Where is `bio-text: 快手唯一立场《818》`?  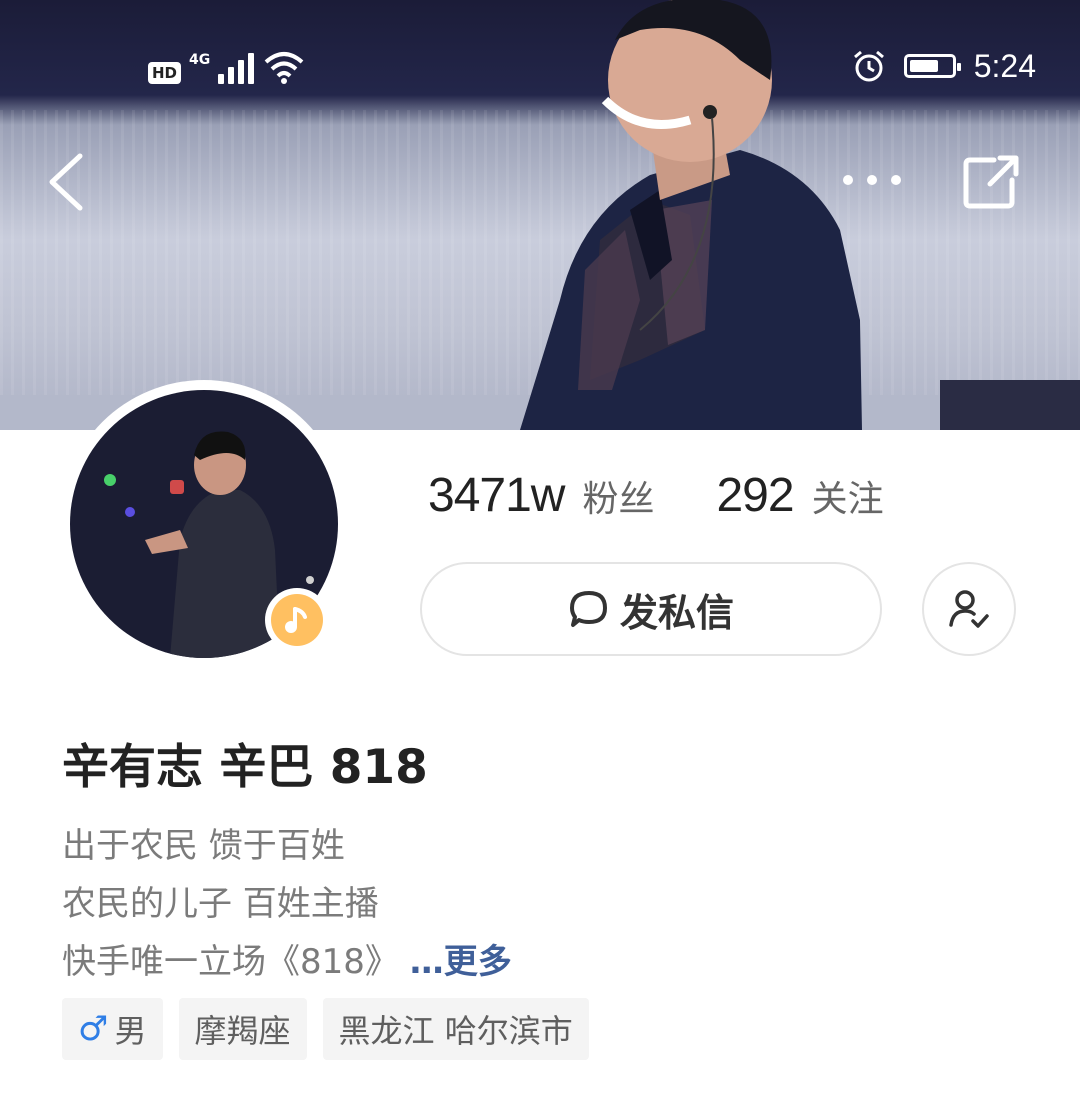 bio-text: 快手唯一立场《818》 is located at coordinates (230, 962).